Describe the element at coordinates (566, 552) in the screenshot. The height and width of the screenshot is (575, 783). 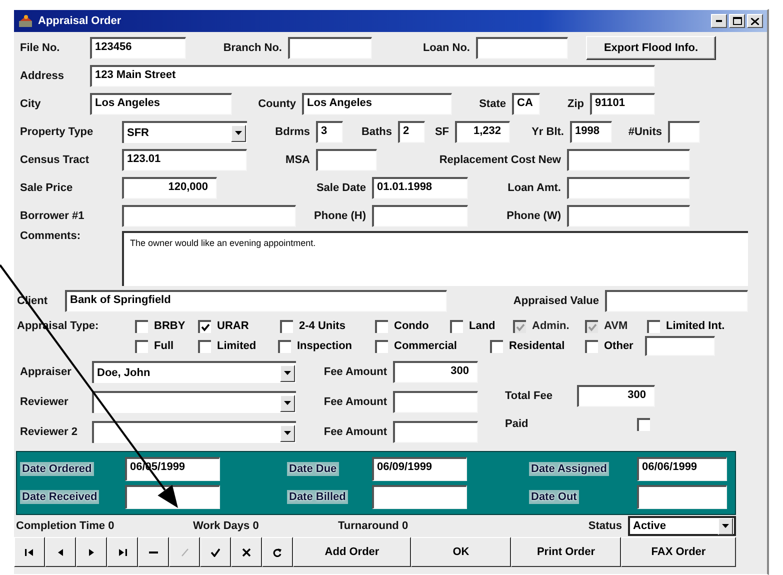
I see `action-button: Print Order` at that location.